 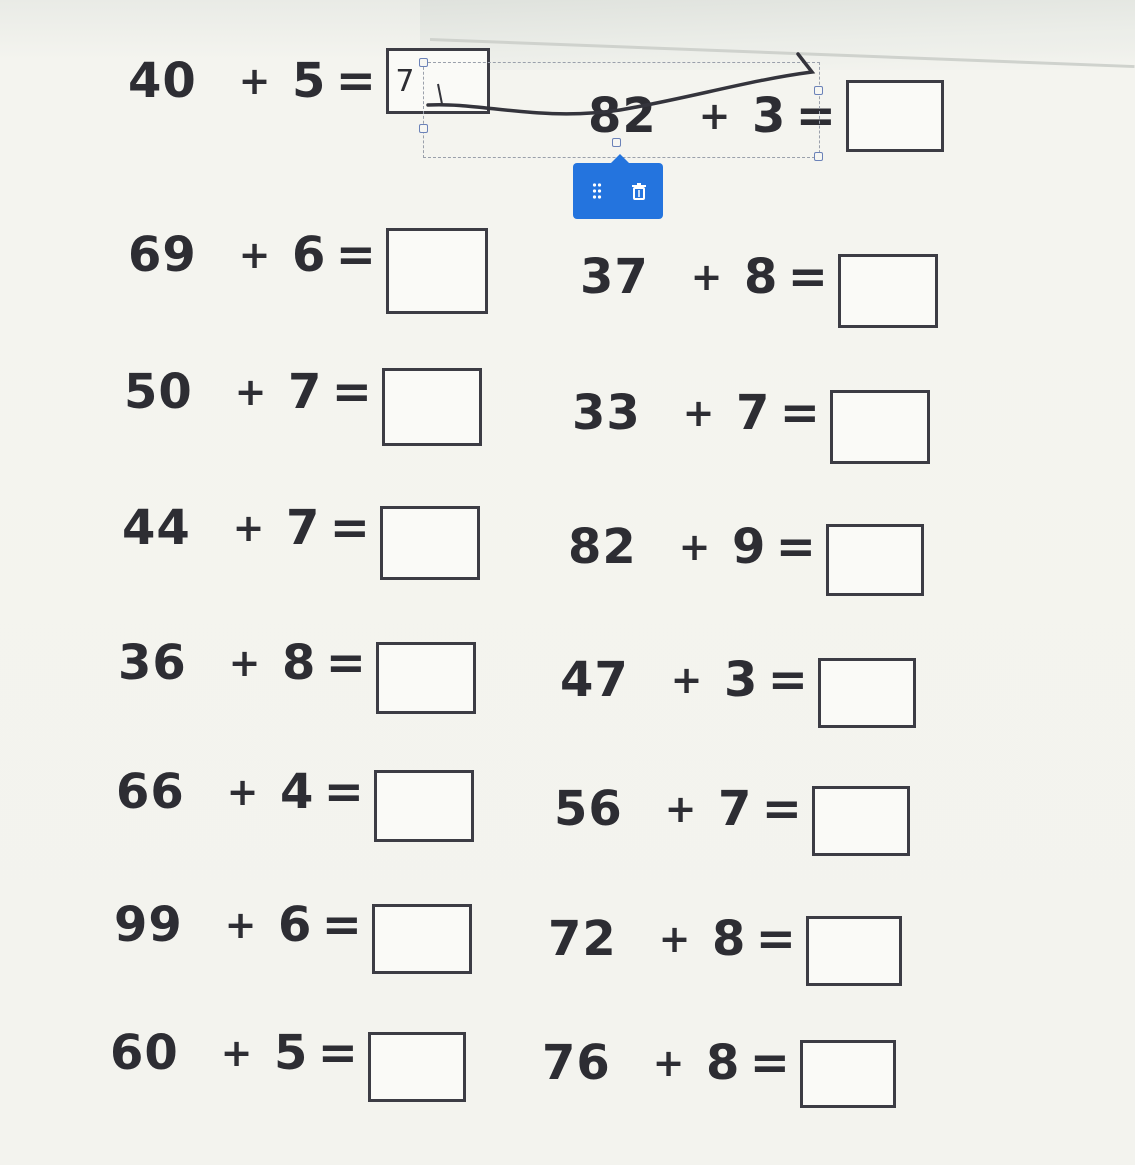 What do you see at coordinates (594, 680) in the screenshot?
I see `addend-a: 47` at bounding box center [594, 680].